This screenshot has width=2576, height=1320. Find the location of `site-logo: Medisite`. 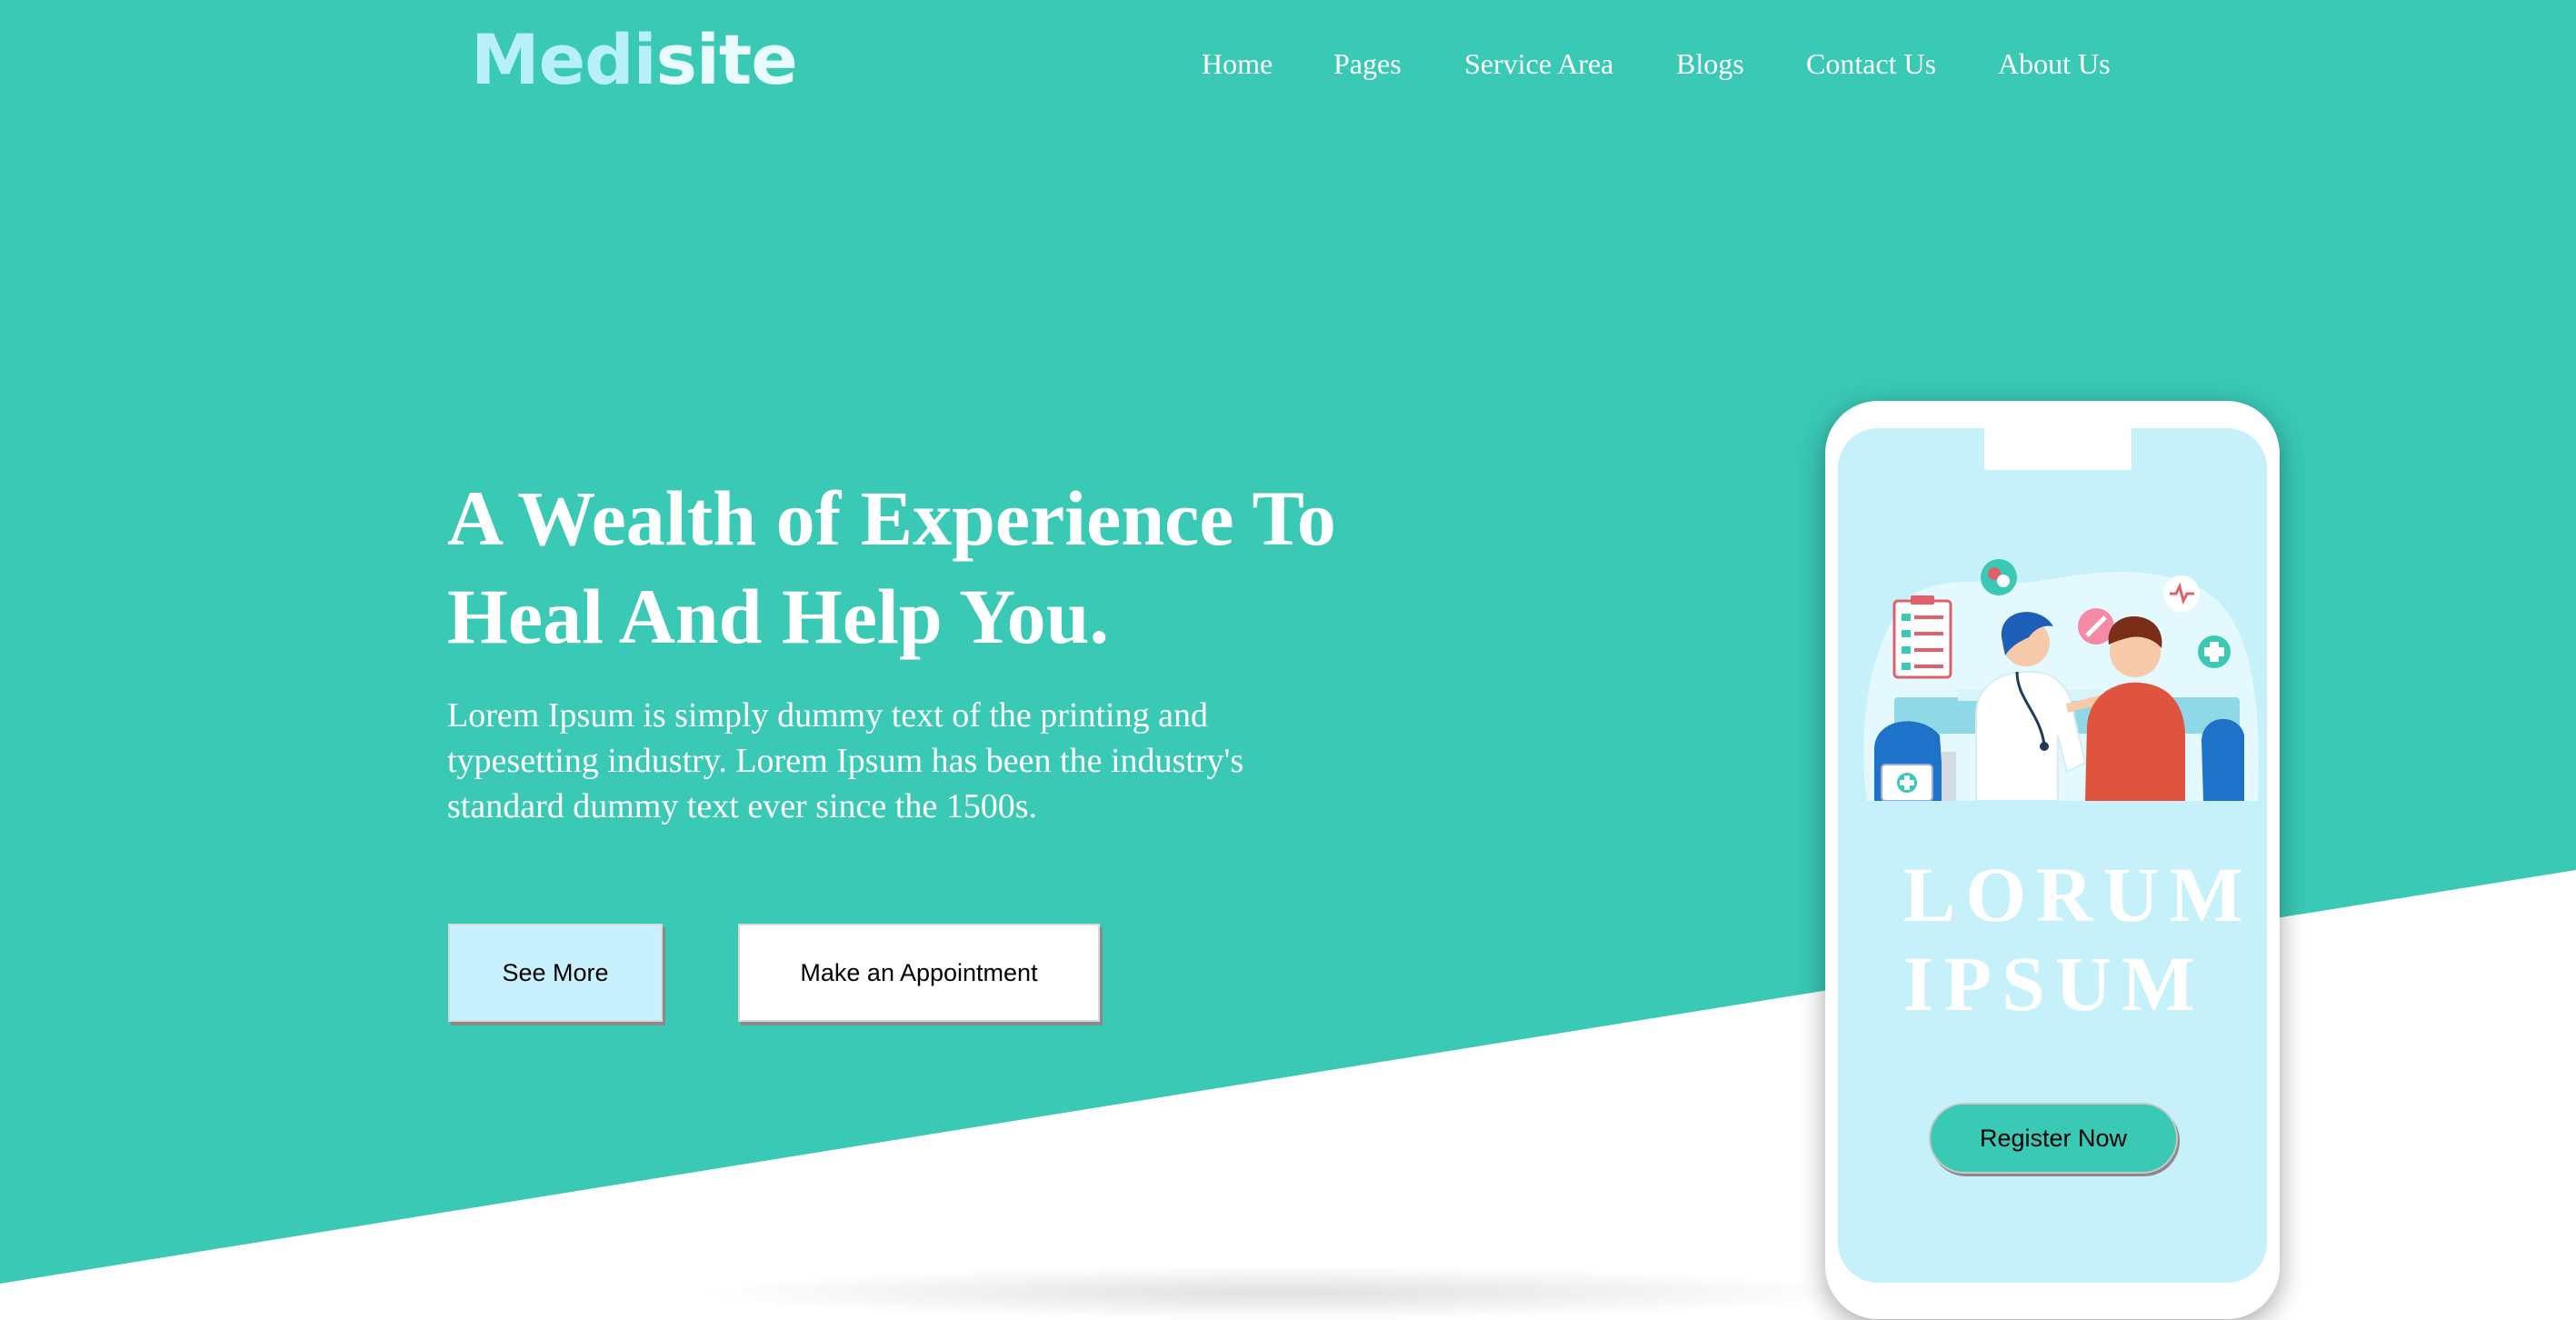

site-logo: Medisite is located at coordinates (634, 60).